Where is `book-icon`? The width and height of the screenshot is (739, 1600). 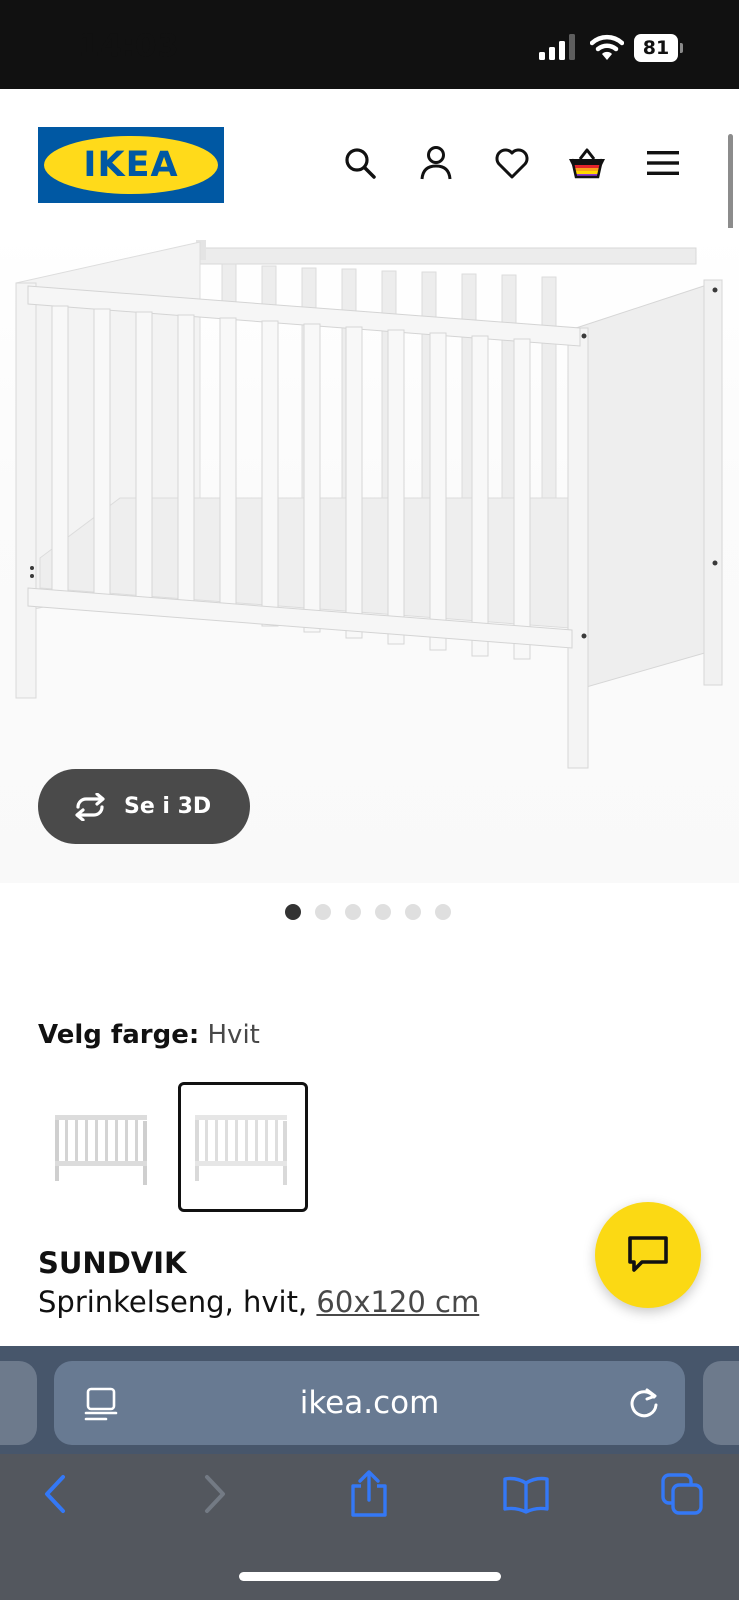 book-icon is located at coordinates (526, 1495).